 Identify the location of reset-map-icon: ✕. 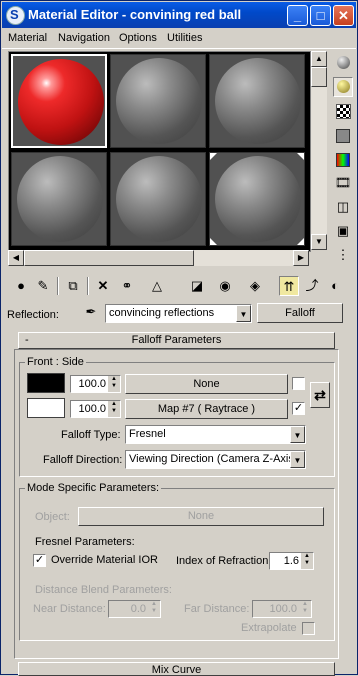
(103, 286).